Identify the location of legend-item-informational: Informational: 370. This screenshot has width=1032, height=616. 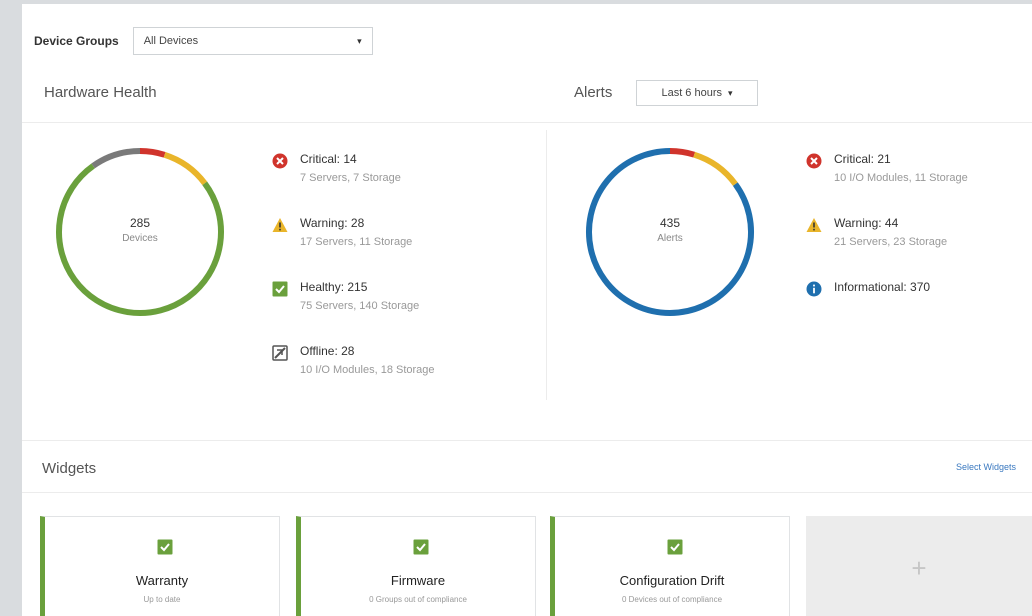
(887, 302).